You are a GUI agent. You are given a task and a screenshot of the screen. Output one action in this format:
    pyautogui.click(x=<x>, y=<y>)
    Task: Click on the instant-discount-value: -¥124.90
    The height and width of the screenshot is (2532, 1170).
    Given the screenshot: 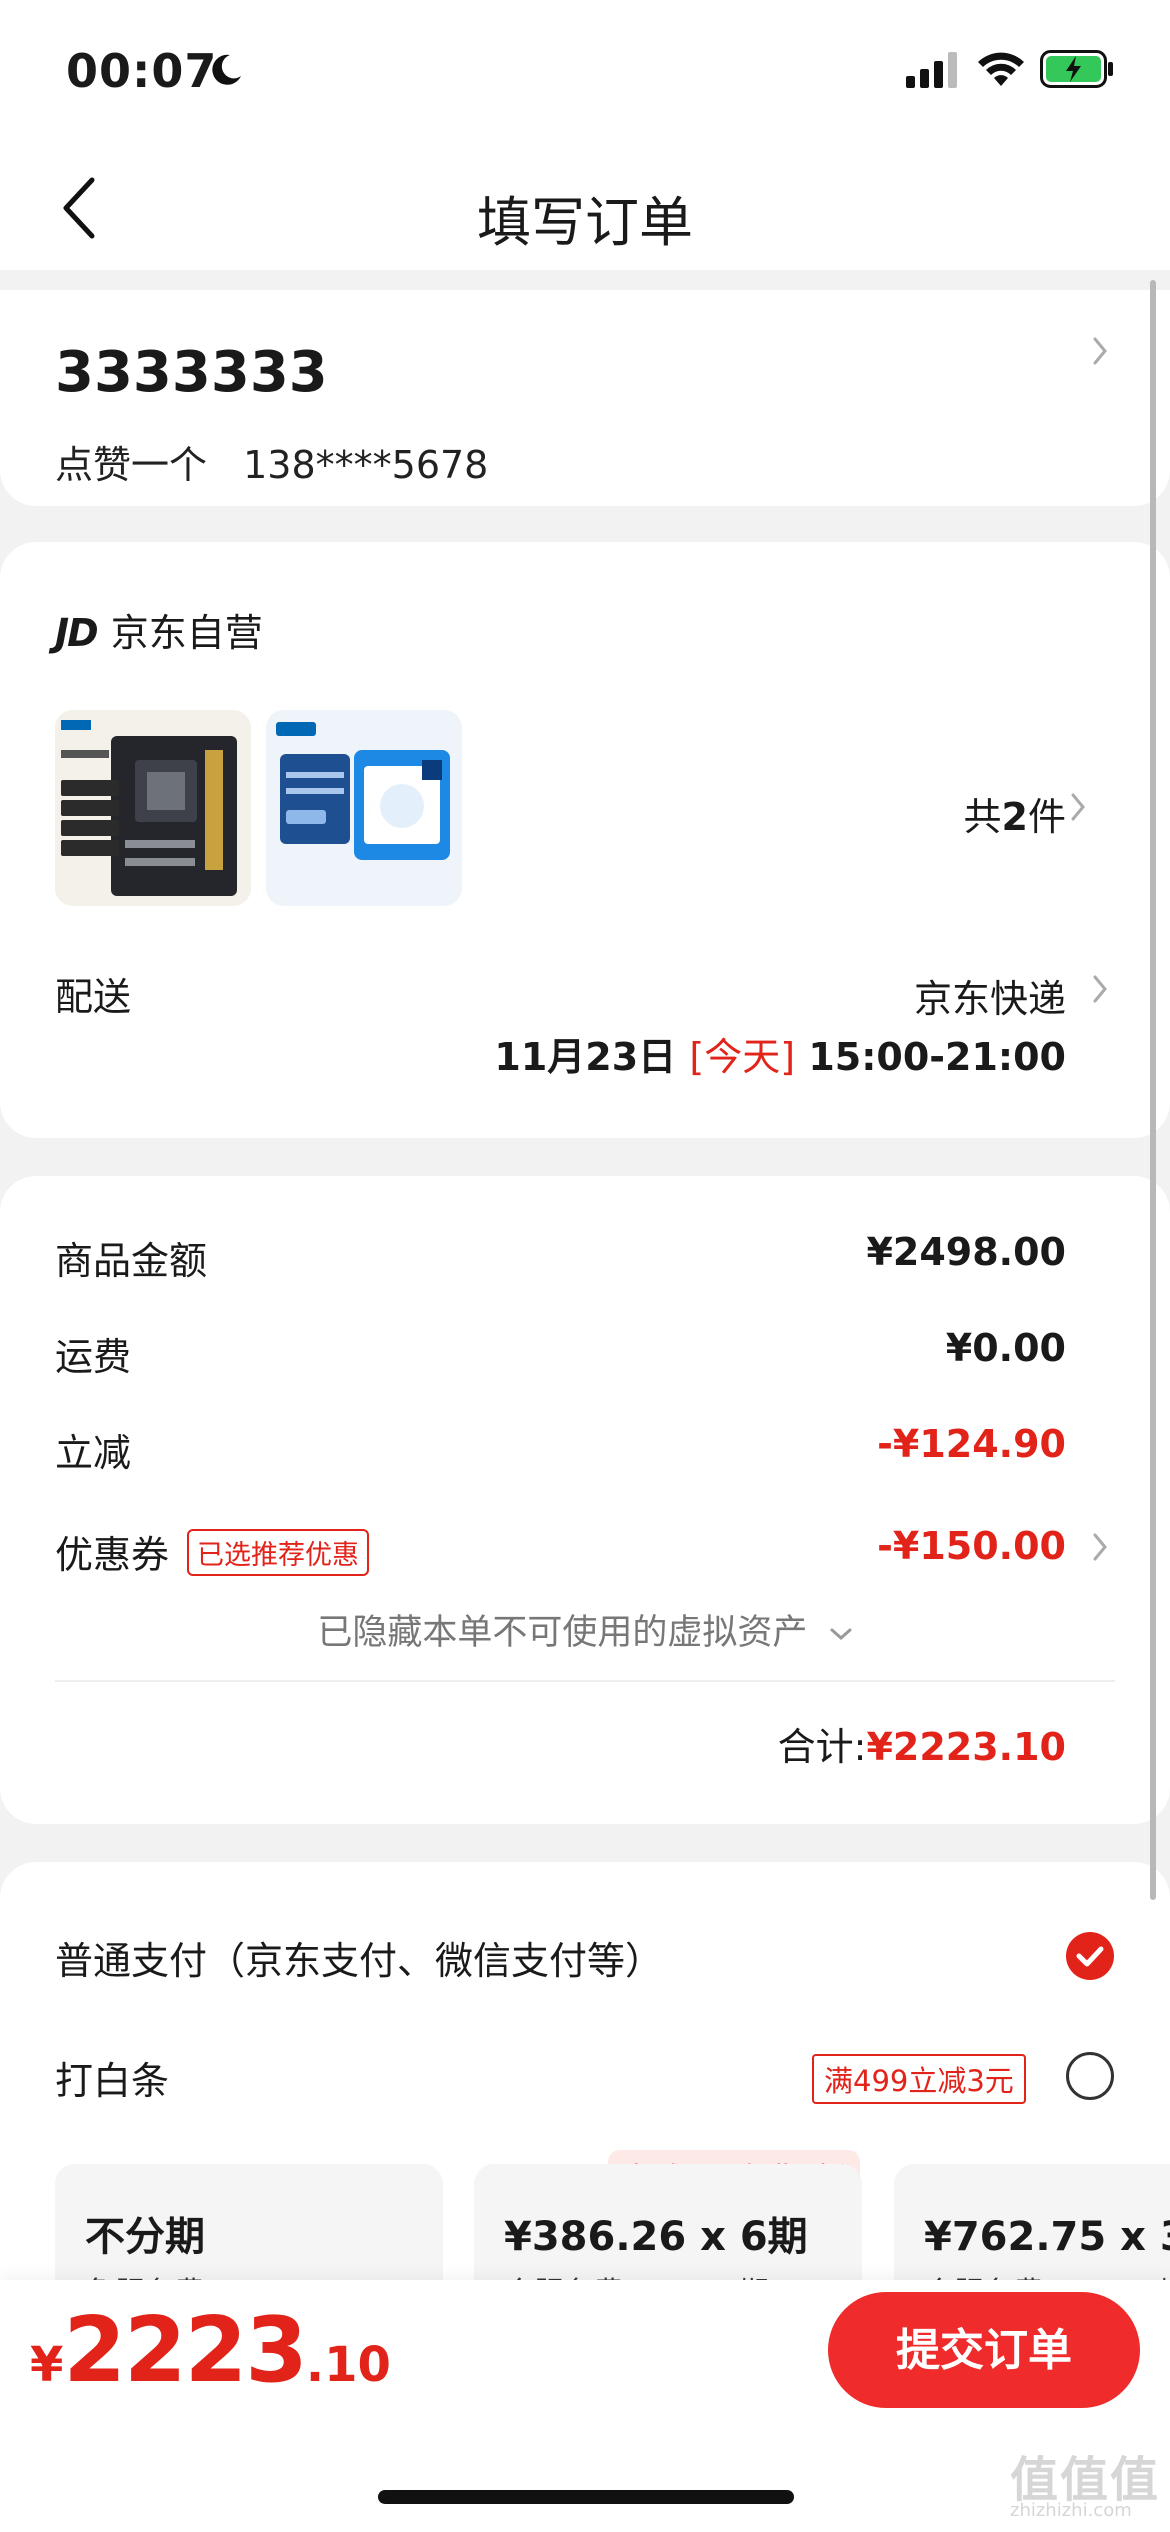 What is the action you would take?
    pyautogui.click(x=971, y=1444)
    